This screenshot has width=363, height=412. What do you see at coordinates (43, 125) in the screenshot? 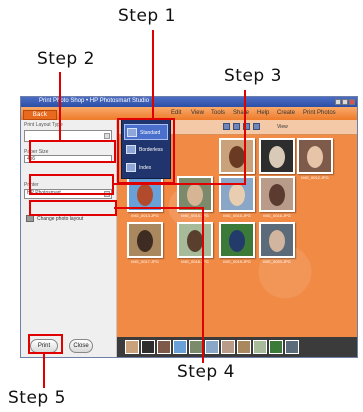
I see `layout-type-label: Print Layout Type` at bounding box center [43, 125].